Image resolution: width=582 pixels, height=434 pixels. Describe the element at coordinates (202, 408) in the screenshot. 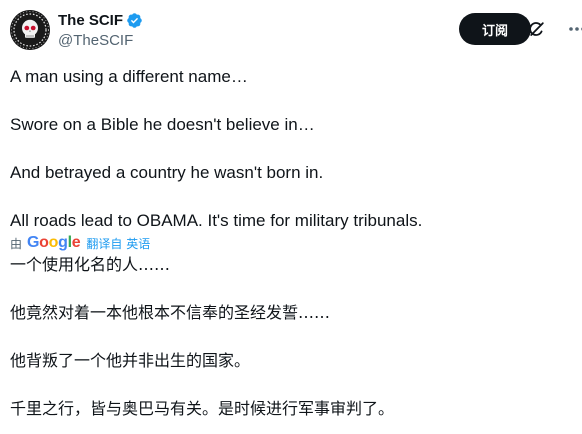

I see `translated-line: 千里之行，皆与奥巴马有关。是时候进行军事审判了。` at that location.